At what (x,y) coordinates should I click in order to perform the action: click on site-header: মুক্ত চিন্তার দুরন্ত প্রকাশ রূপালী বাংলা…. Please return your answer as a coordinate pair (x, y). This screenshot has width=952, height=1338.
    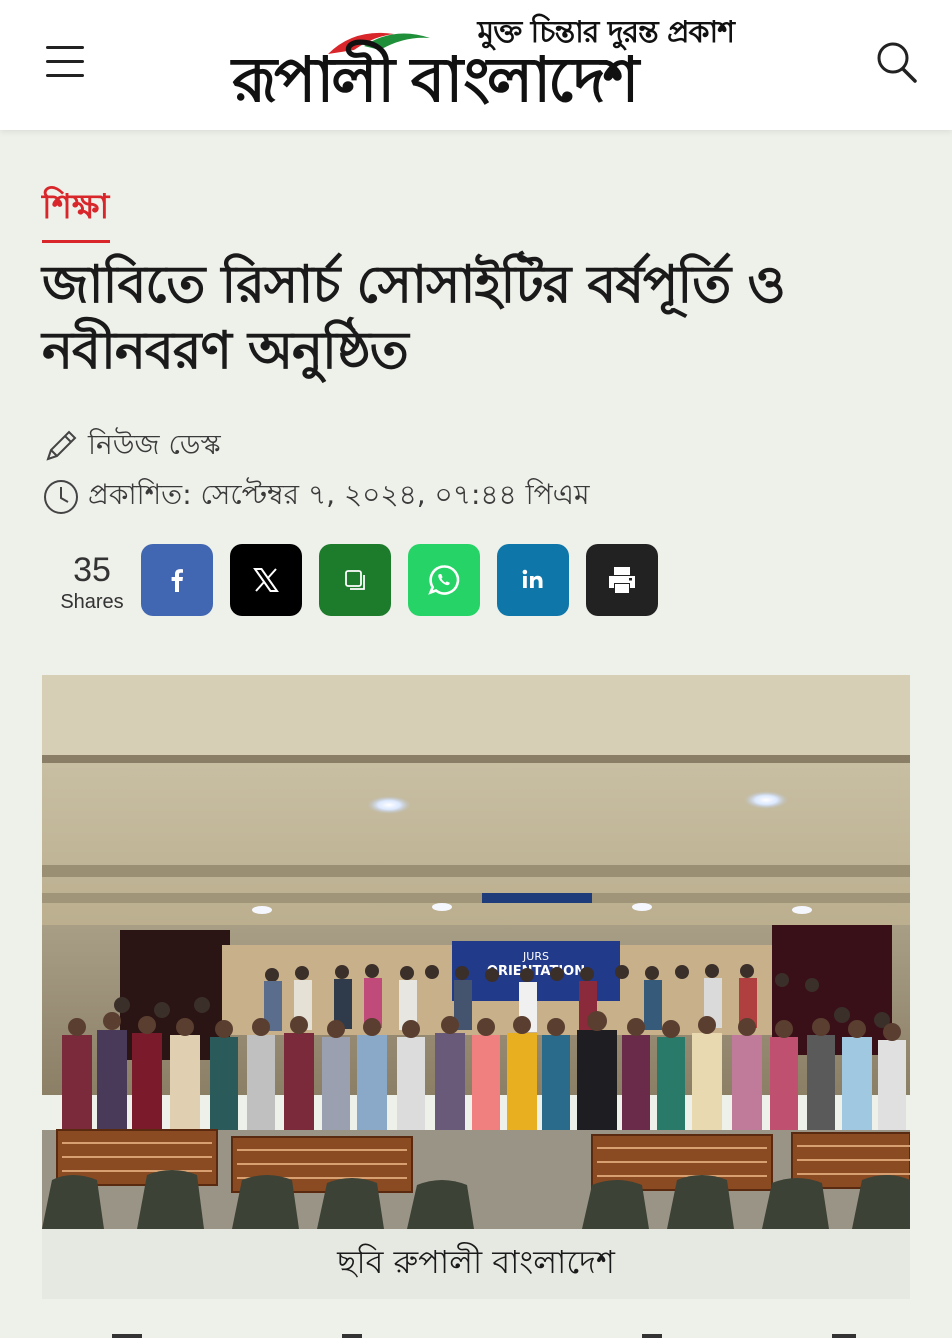
    Looking at the image, I should click on (476, 65).